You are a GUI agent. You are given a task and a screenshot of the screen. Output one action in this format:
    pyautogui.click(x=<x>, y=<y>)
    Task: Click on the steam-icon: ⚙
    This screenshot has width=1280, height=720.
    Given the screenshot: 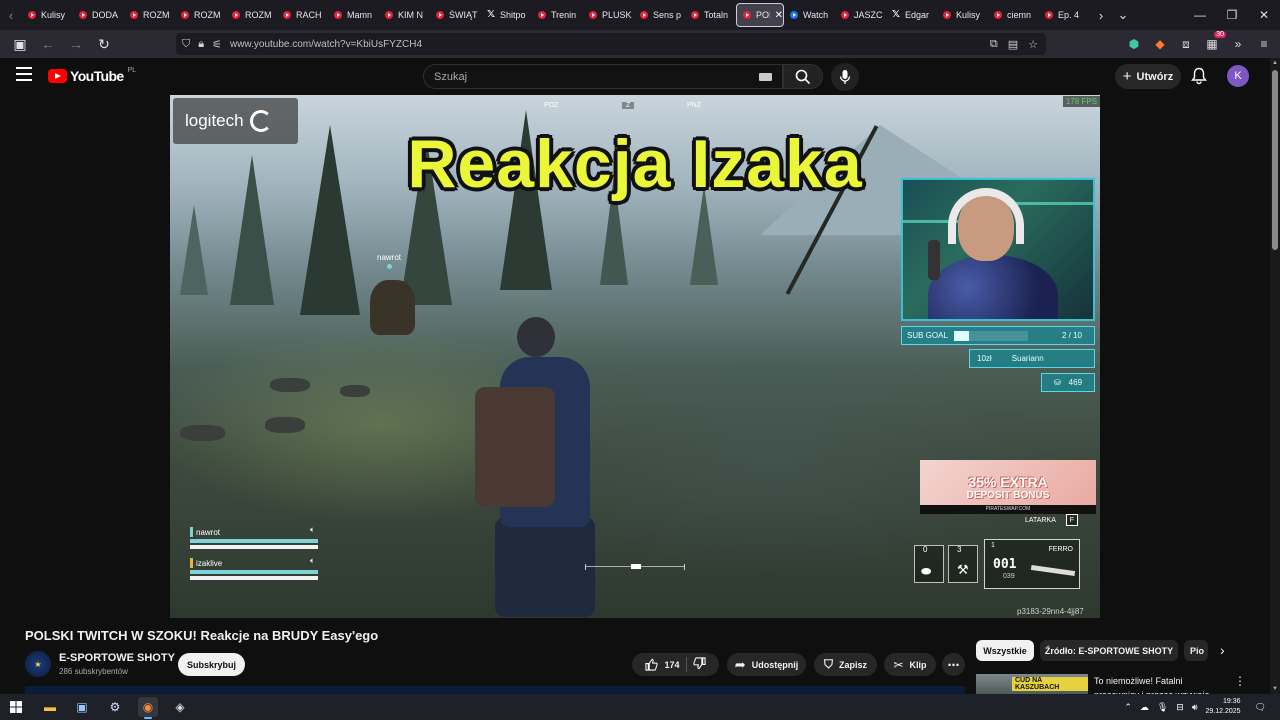 What is the action you would take?
    pyautogui.click(x=115, y=707)
    